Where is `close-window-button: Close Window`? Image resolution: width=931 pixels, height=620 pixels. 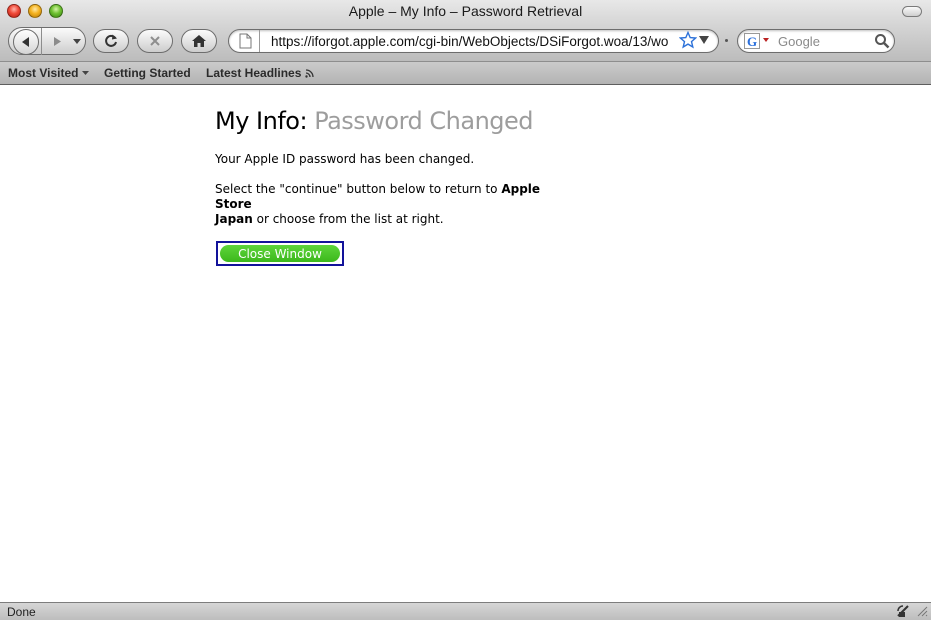 close-window-button: Close Window is located at coordinates (280, 253).